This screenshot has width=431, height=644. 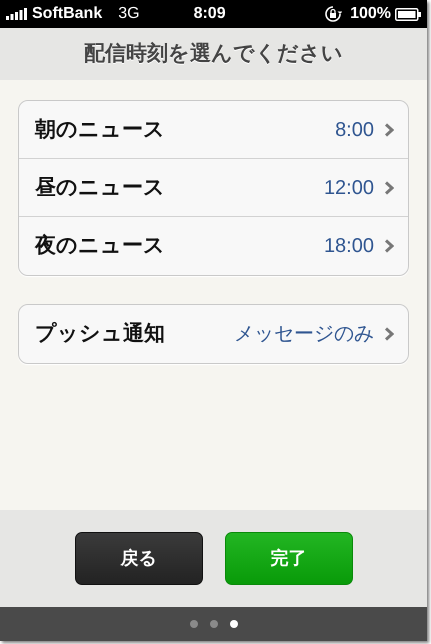 What do you see at coordinates (100, 334) in the screenshot?
I see `row-label: プッシュ通知` at bounding box center [100, 334].